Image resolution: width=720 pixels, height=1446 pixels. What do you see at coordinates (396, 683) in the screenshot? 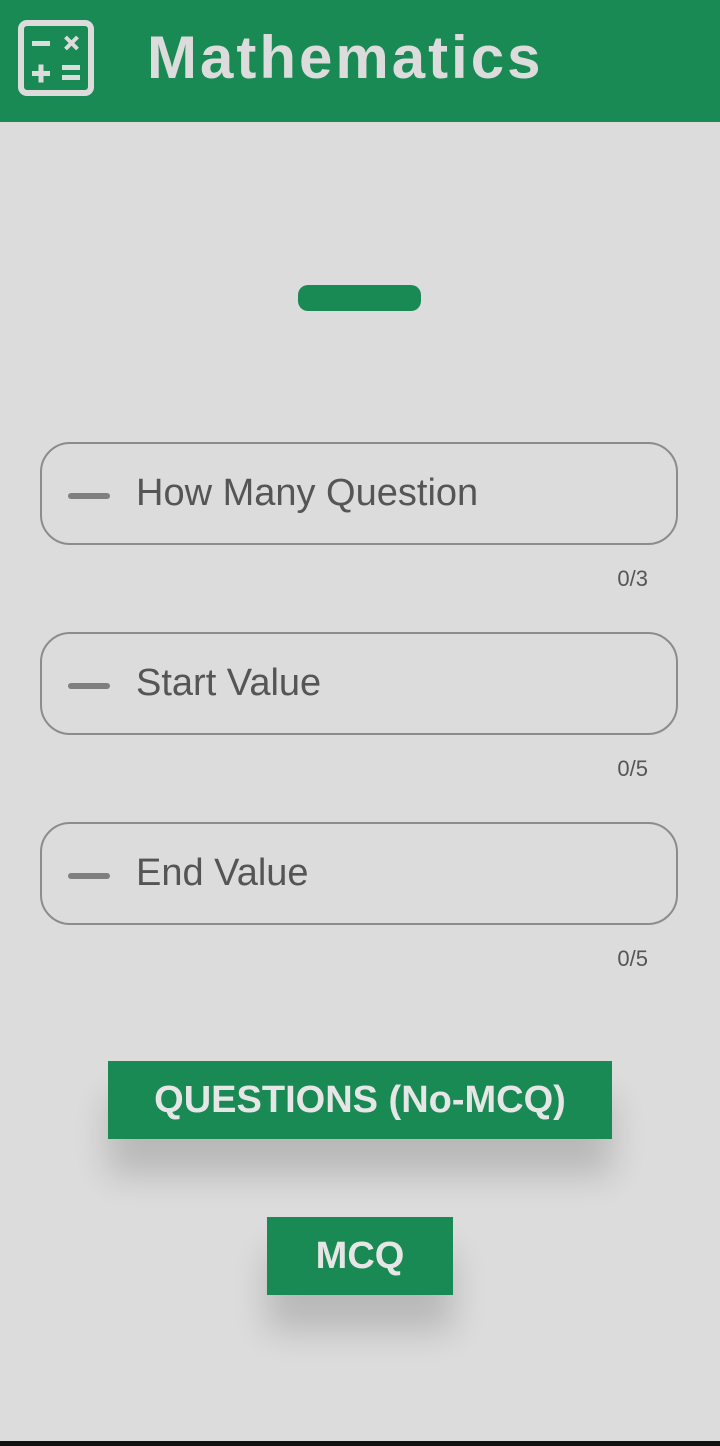
I see `start-value-input` at bounding box center [396, 683].